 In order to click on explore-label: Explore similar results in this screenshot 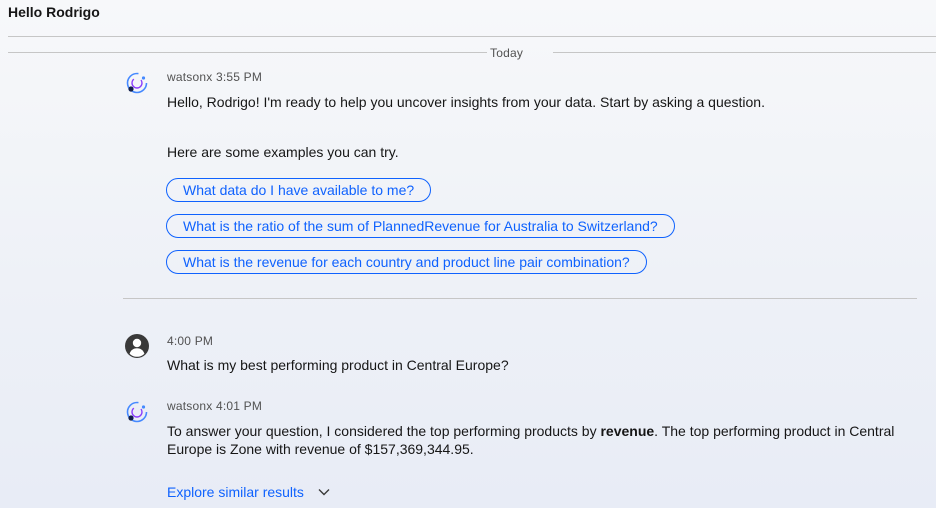, I will do `click(235, 492)`.